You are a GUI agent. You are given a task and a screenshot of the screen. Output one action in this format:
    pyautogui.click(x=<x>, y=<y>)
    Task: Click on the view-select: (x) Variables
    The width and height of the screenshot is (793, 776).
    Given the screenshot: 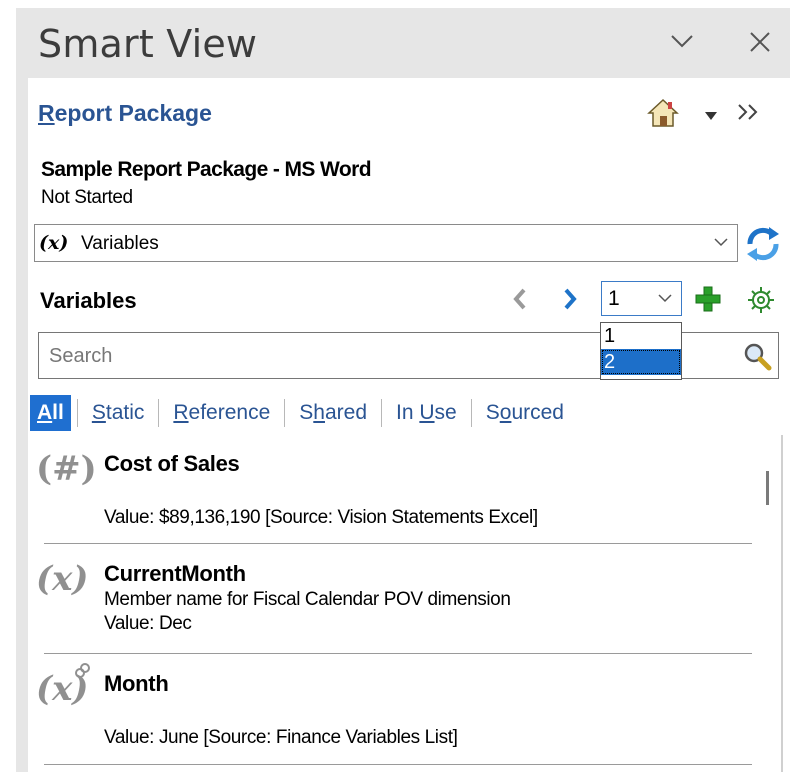 What is the action you would take?
    pyautogui.click(x=386, y=243)
    